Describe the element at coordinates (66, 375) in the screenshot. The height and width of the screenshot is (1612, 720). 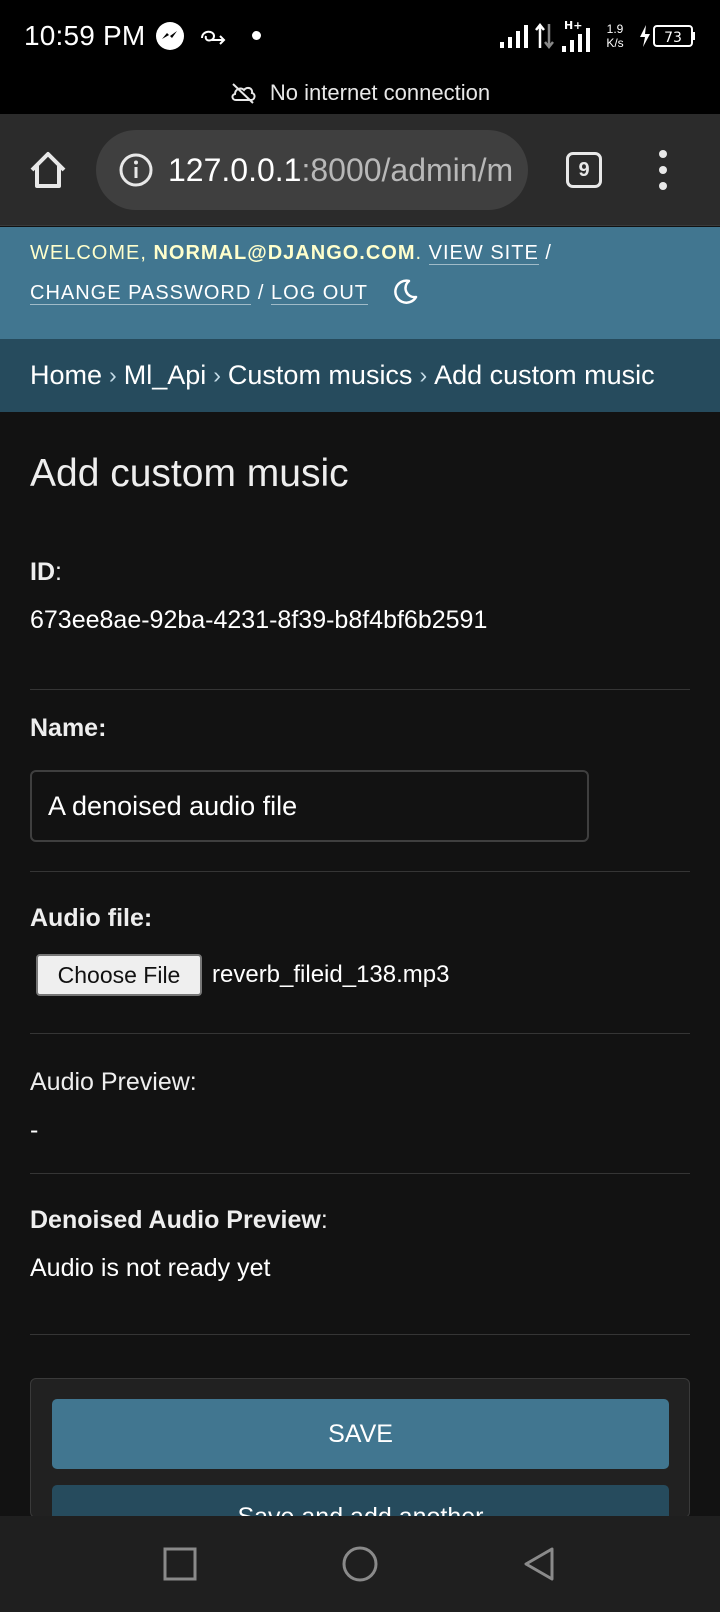
I see `breadcrumb-home: Home` at that location.